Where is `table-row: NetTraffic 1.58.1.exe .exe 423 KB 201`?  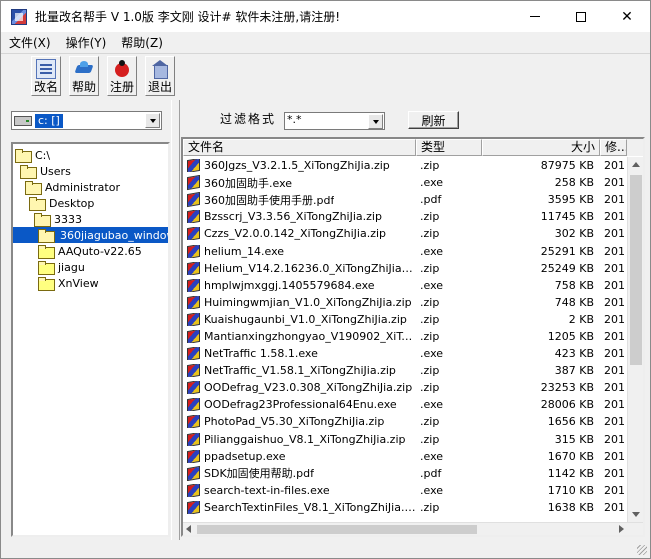 table-row: NetTraffic 1.58.1.exe .exe 423 KB 201 is located at coordinates (405, 353).